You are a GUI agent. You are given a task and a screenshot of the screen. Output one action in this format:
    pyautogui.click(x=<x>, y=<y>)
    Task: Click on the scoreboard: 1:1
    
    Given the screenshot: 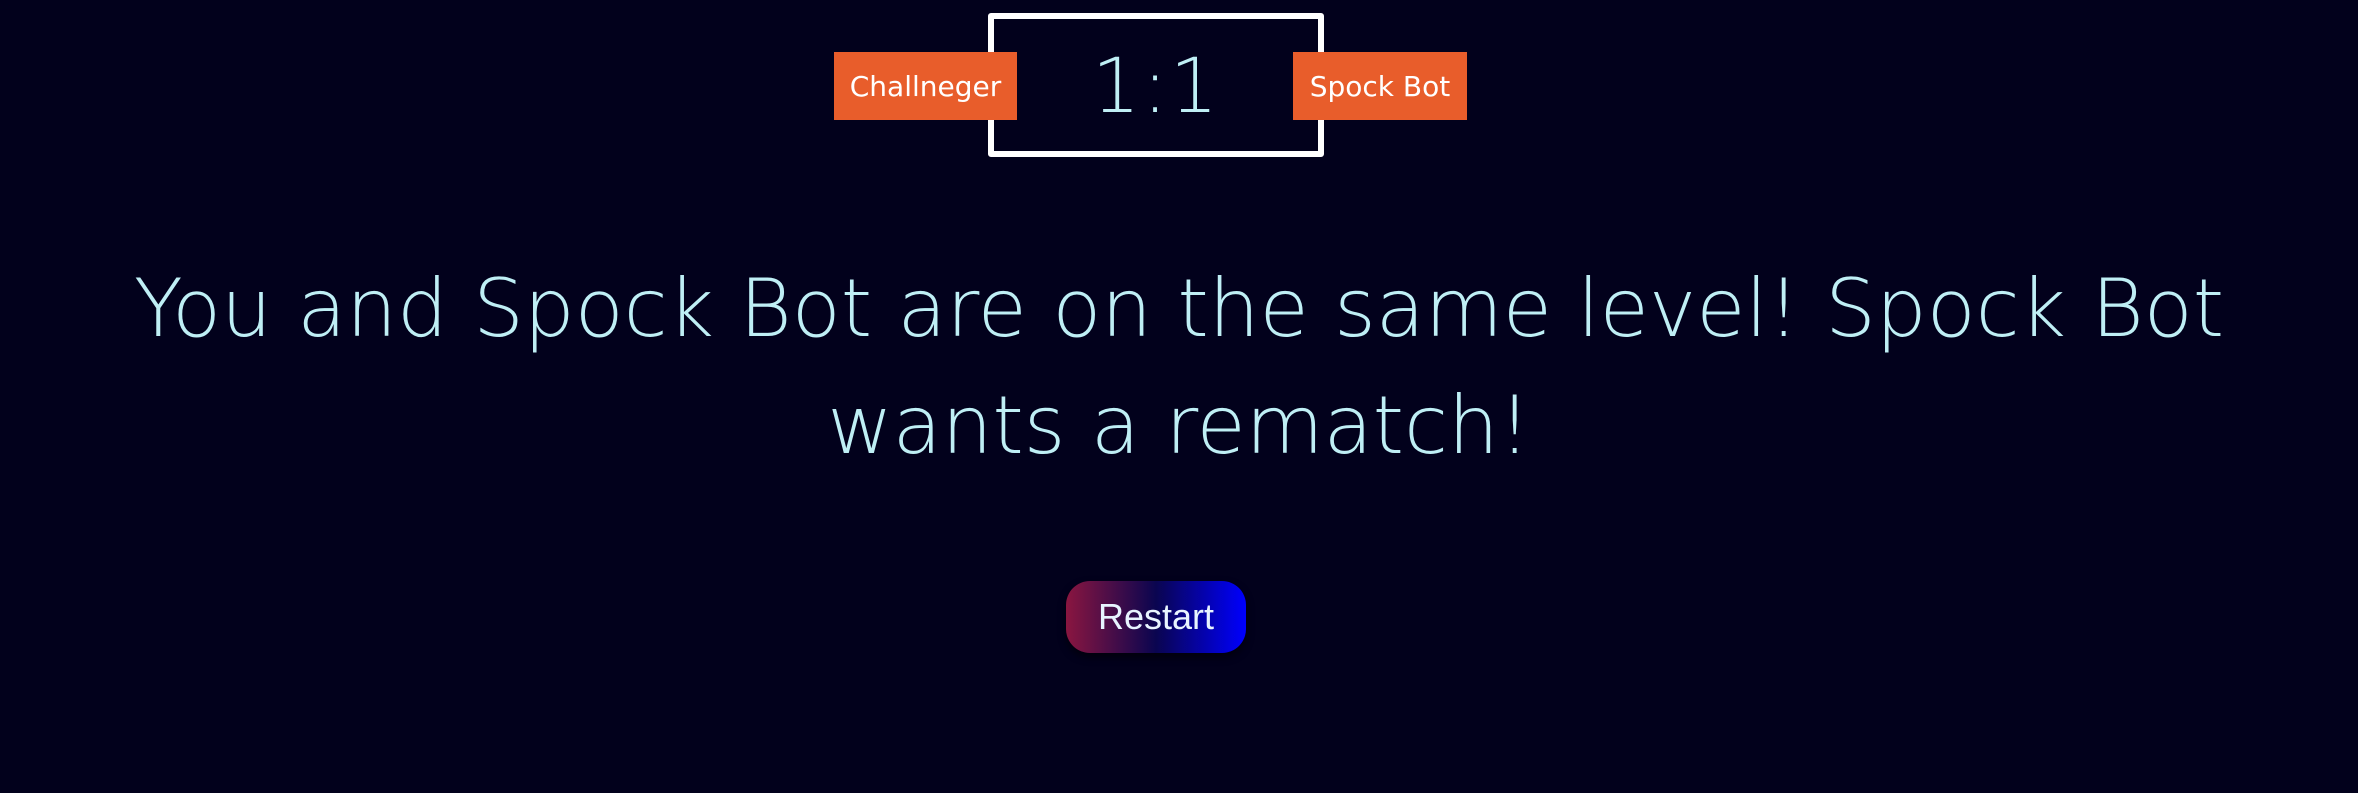 What is the action you would take?
    pyautogui.click(x=1156, y=85)
    